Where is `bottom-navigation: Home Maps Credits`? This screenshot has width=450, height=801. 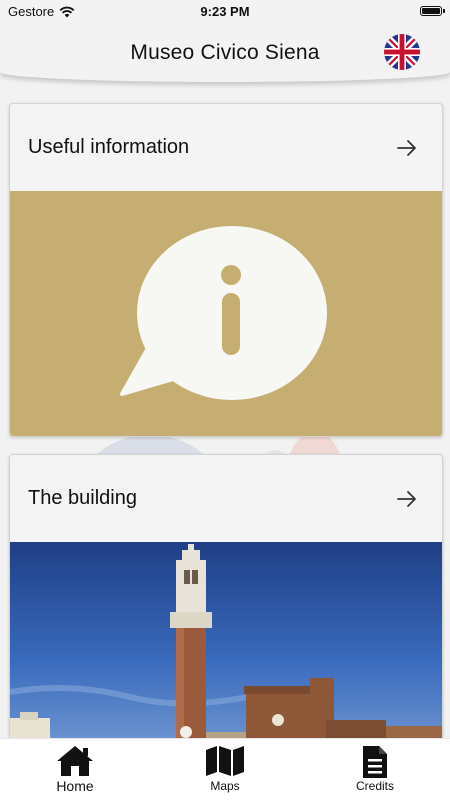
bottom-navigation: Home Maps Credits is located at coordinates (225, 769).